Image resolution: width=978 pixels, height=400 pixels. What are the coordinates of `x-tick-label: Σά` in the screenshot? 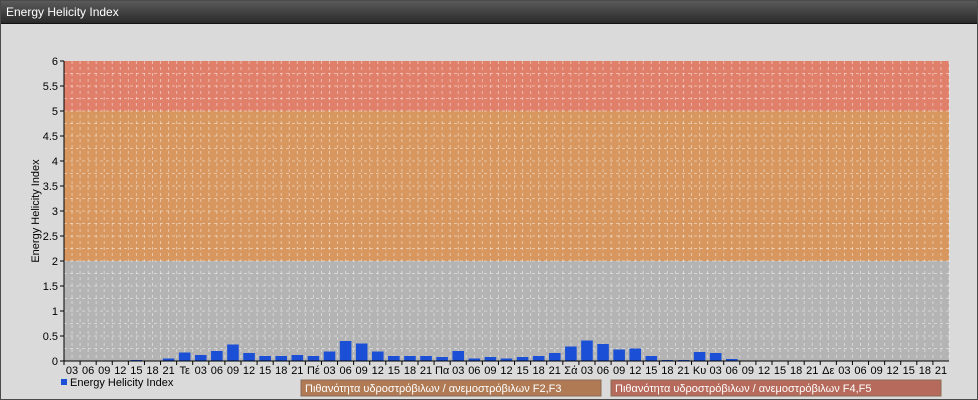 It's located at (571, 371).